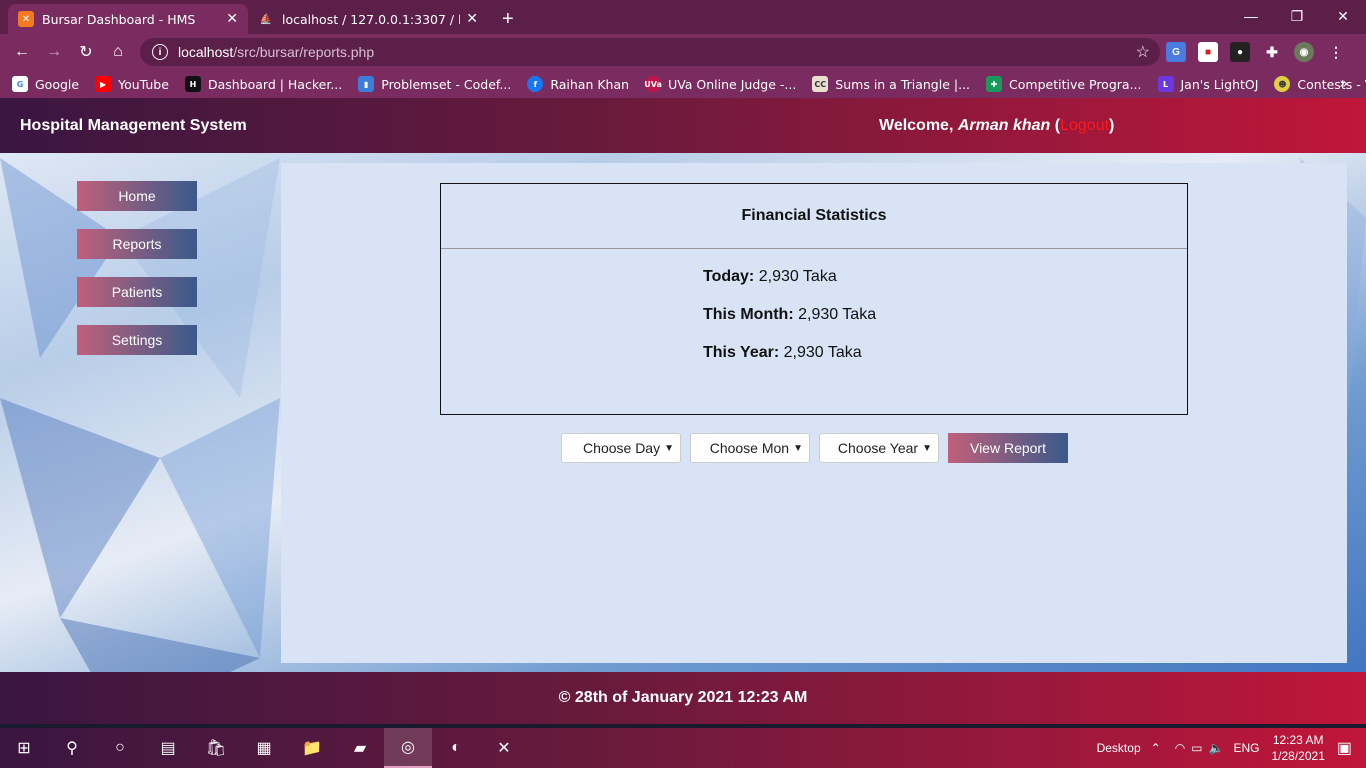 Image resolution: width=1366 pixels, height=768 pixels. Describe the element at coordinates (748, 314) in the screenshot. I see `stat-label: This Month:` at that location.